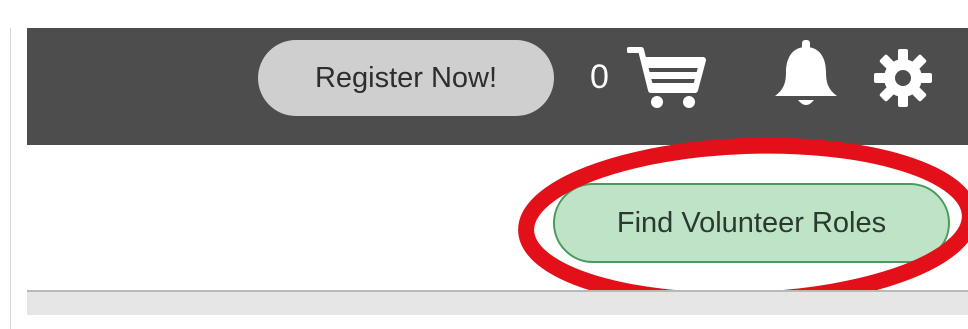  Describe the element at coordinates (751, 223) in the screenshot. I see `find-volunteer-roles-button: Find Volunteer Roles` at that location.